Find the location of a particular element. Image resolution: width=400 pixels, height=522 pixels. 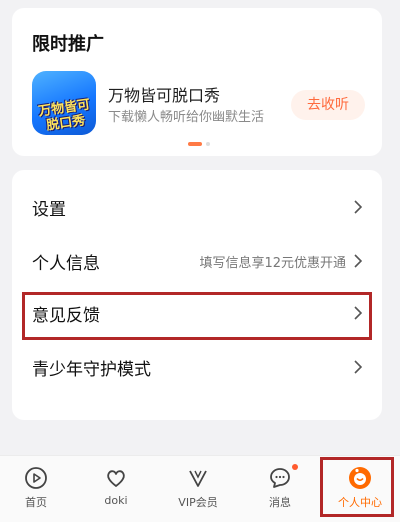

bottom-tab-bar: 首页 doki VIP会员 消息 个人中心 is located at coordinates (200, 488).